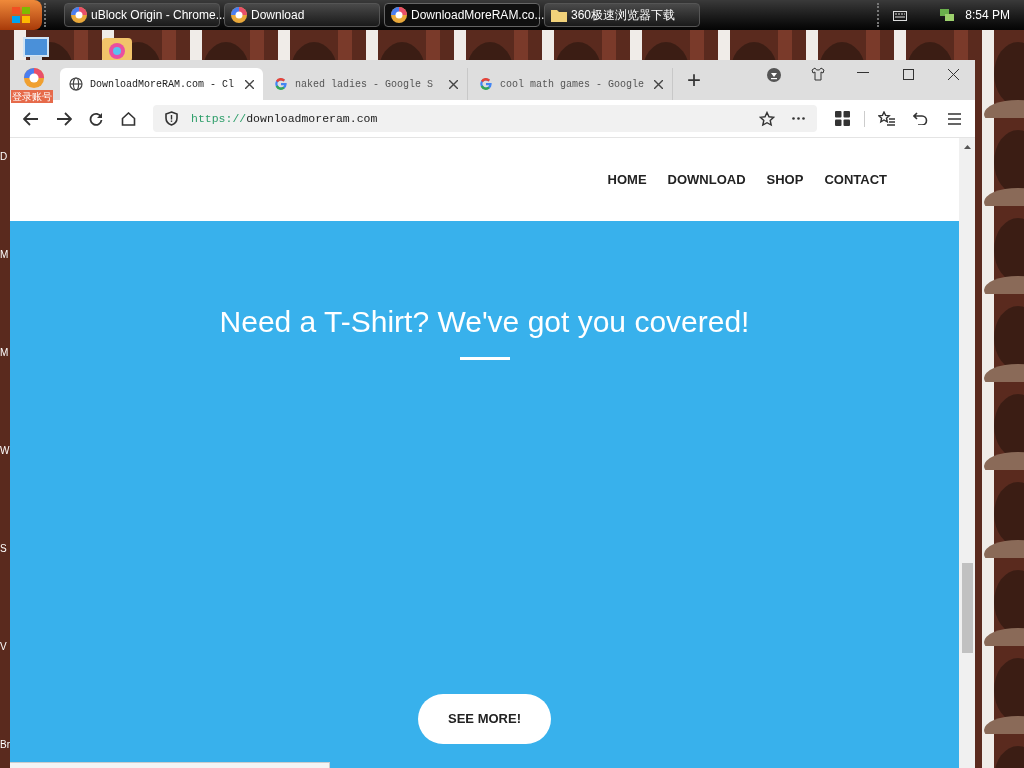 Image resolution: width=1024 pixels, height=768 pixels. What do you see at coordinates (842, 118) in the screenshot?
I see `apps-grid-icon` at bounding box center [842, 118].